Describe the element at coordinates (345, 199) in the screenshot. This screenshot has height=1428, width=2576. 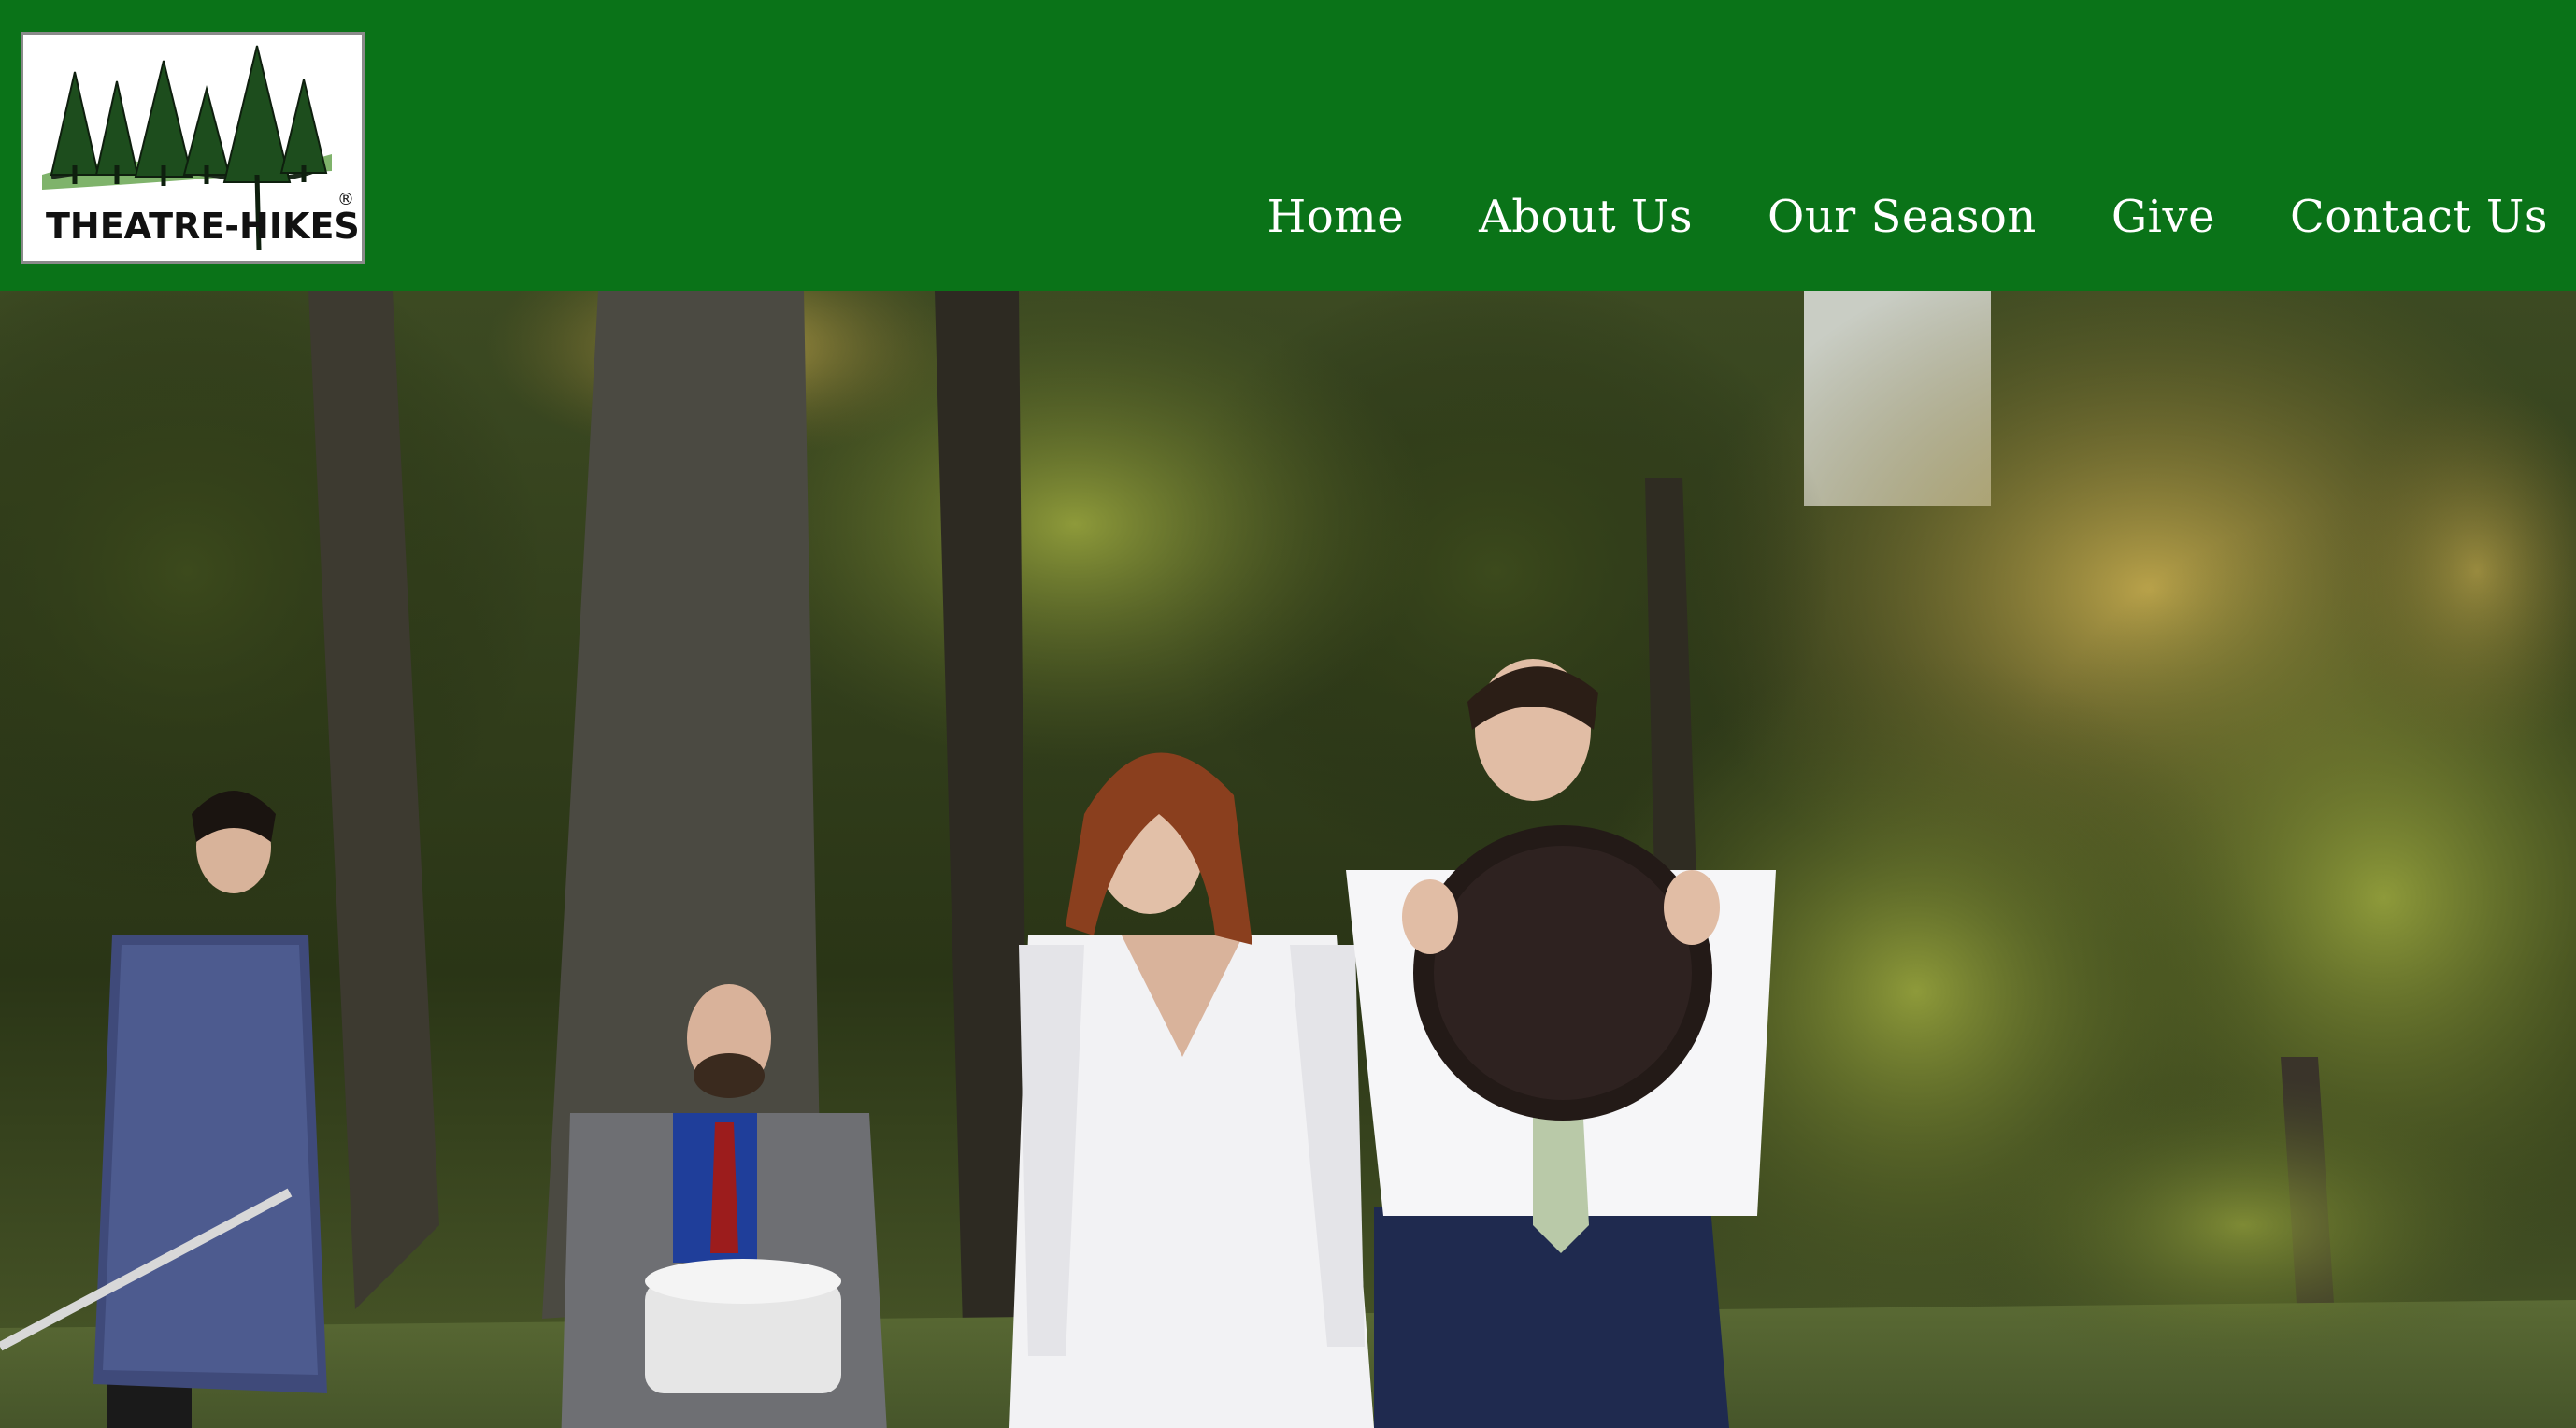
I see `registered-mark: ®` at that location.